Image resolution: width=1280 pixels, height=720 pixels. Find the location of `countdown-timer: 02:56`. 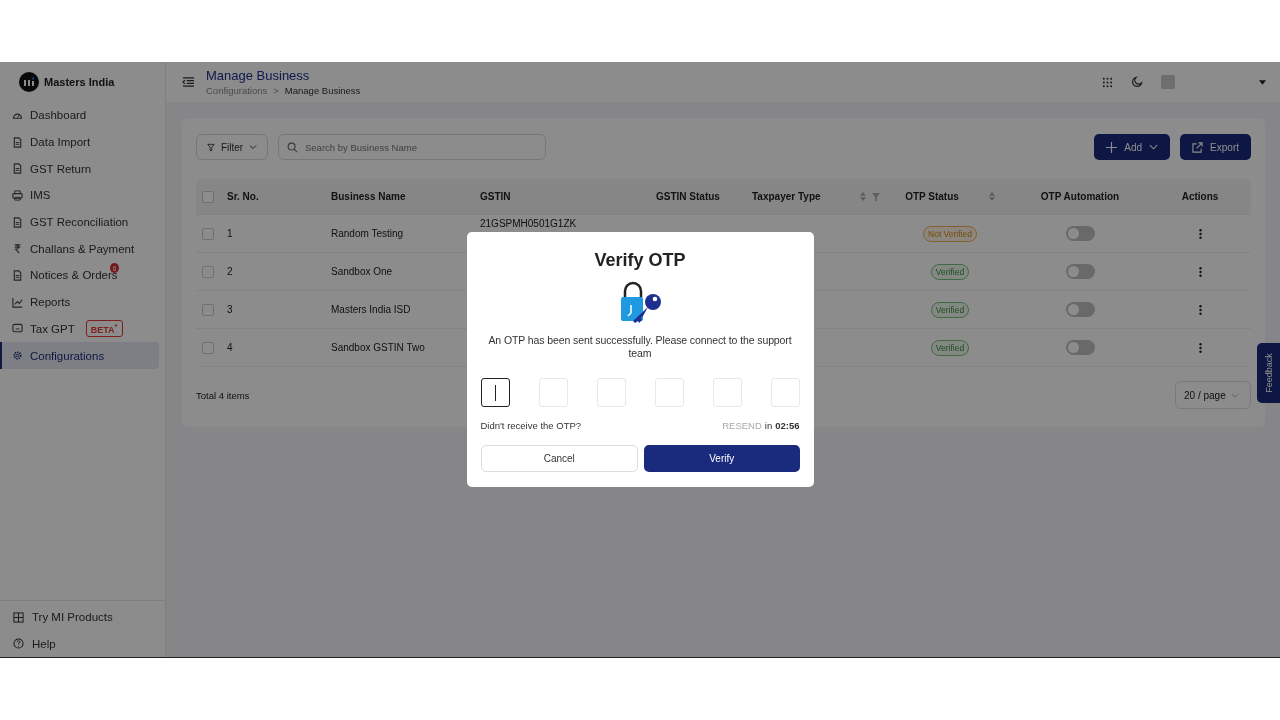

countdown-timer: 02:56 is located at coordinates (787, 425).